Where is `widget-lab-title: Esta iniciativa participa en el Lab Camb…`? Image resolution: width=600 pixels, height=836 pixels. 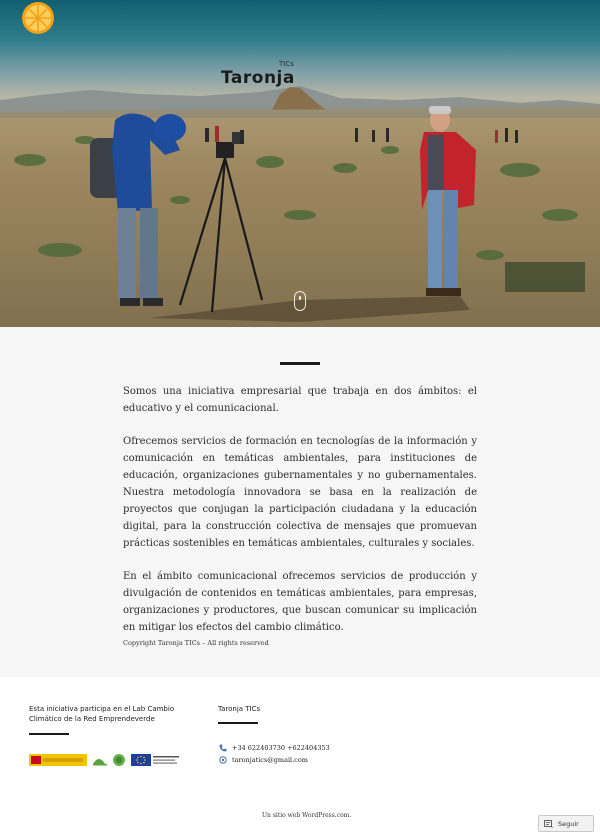
widget-lab-title: Esta iniciativa participa en el Lab Camb… is located at coordinates (102, 714).